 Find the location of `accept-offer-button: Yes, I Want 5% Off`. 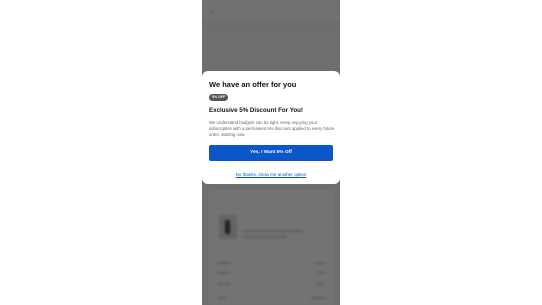

accept-offer-button: Yes, I Want 5% Off is located at coordinates (271, 153).